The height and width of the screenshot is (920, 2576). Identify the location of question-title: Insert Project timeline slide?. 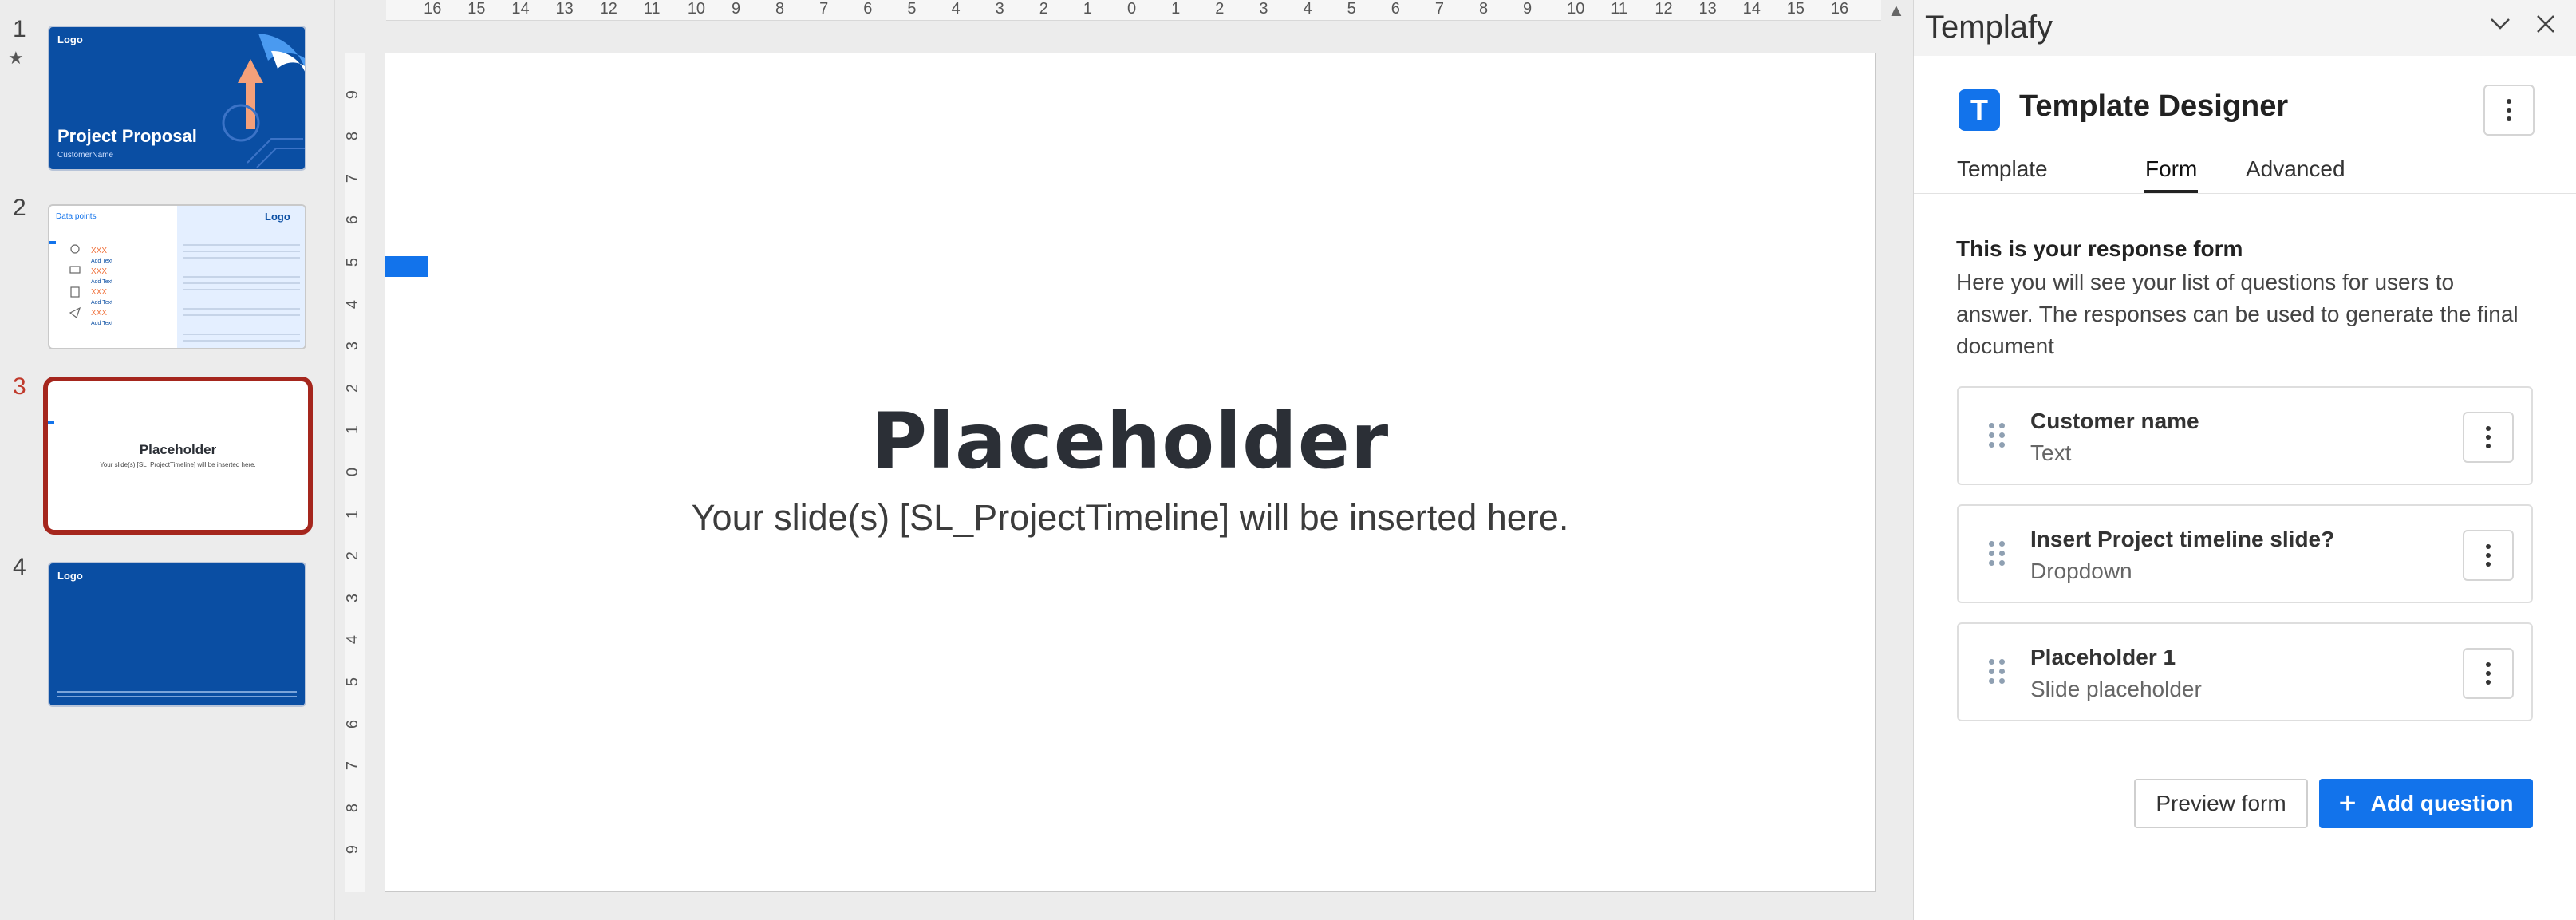
(2182, 539).